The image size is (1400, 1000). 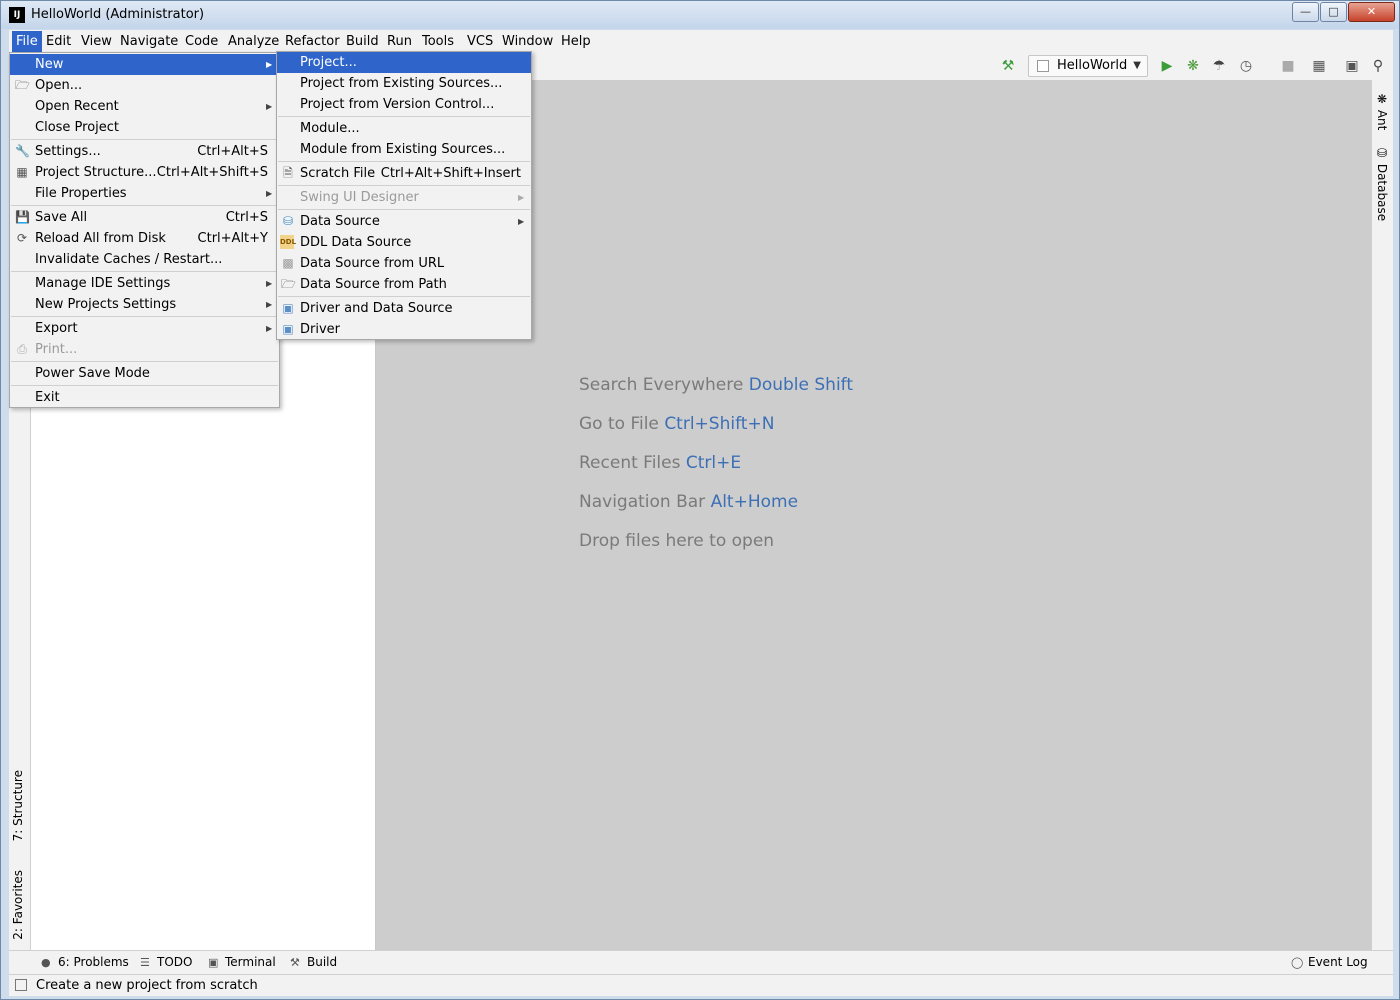 I want to click on file-menu-settings: 🔧 Settings... Ctrl+Alt+S, so click(x=144, y=151).